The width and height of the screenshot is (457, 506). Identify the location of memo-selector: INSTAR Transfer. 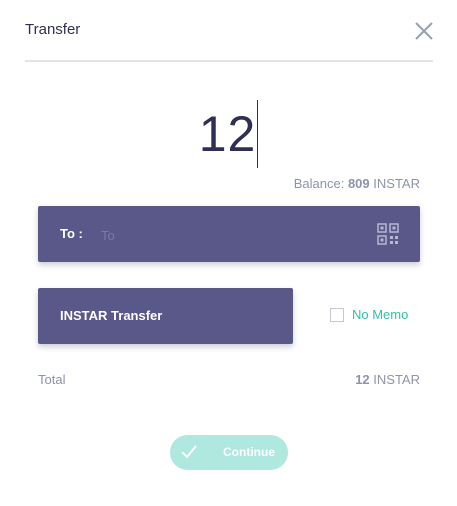
(165, 316).